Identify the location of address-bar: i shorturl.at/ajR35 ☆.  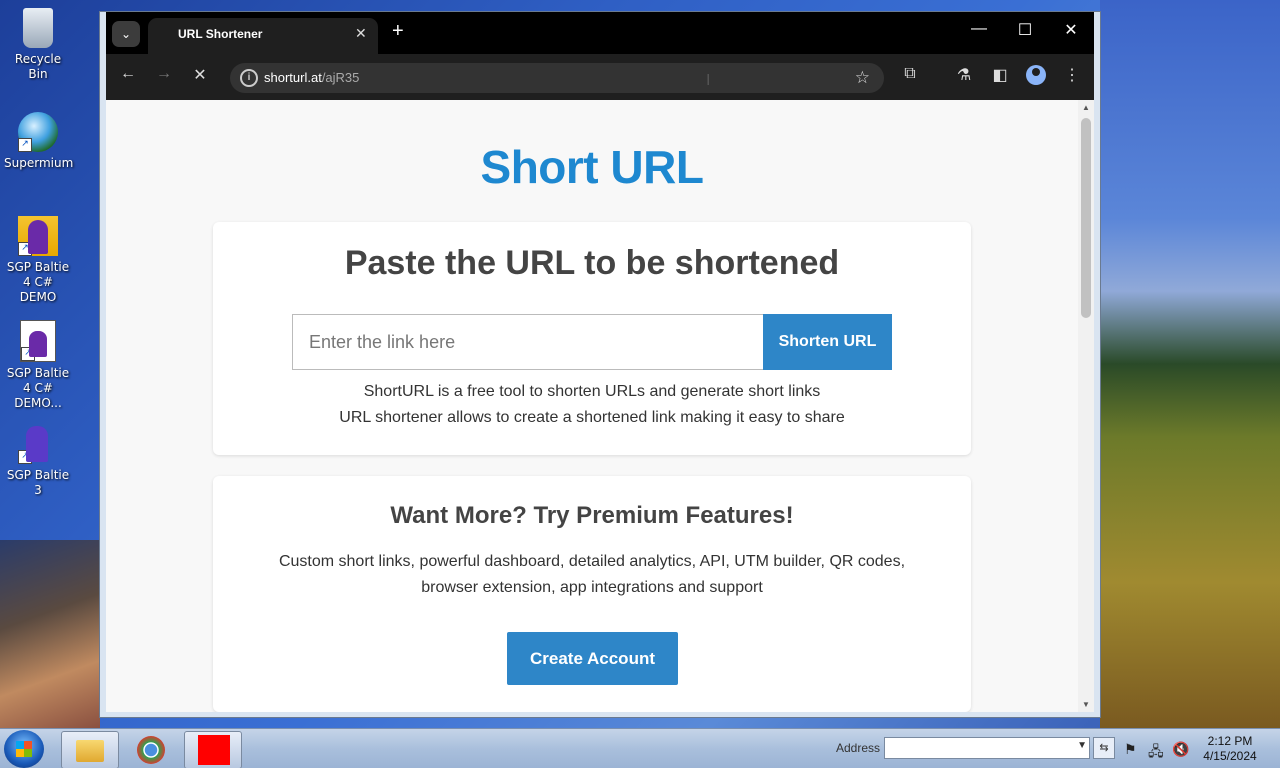
(557, 78).